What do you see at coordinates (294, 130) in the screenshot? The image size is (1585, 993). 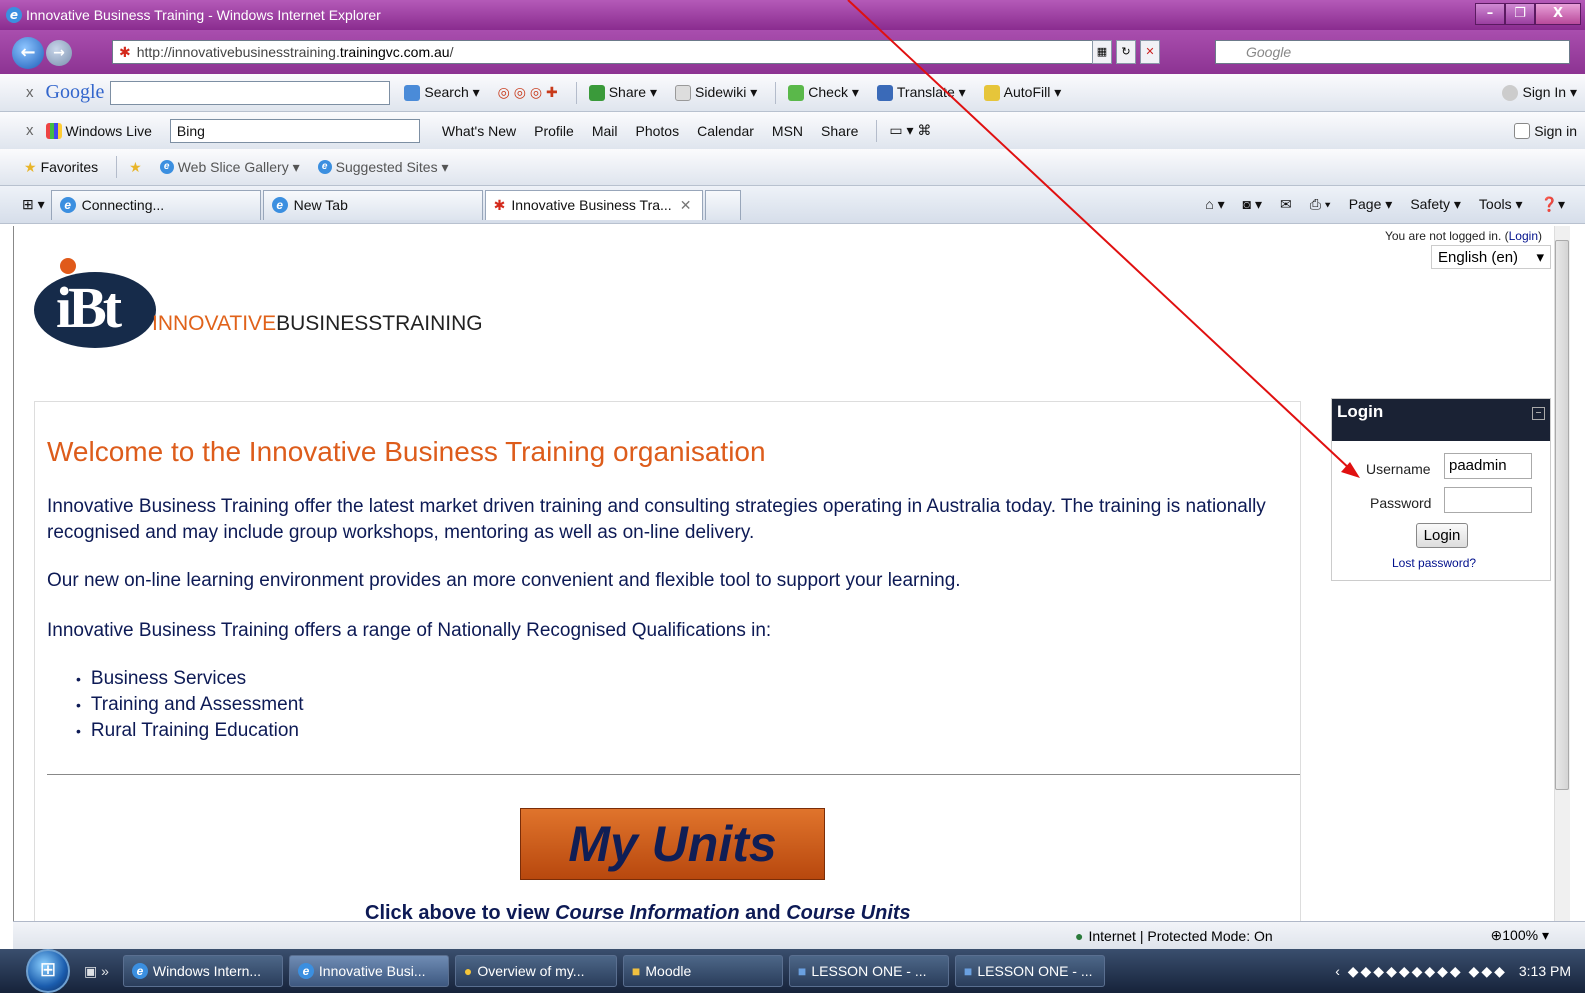 I see `bing-search-input: Bing` at bounding box center [294, 130].